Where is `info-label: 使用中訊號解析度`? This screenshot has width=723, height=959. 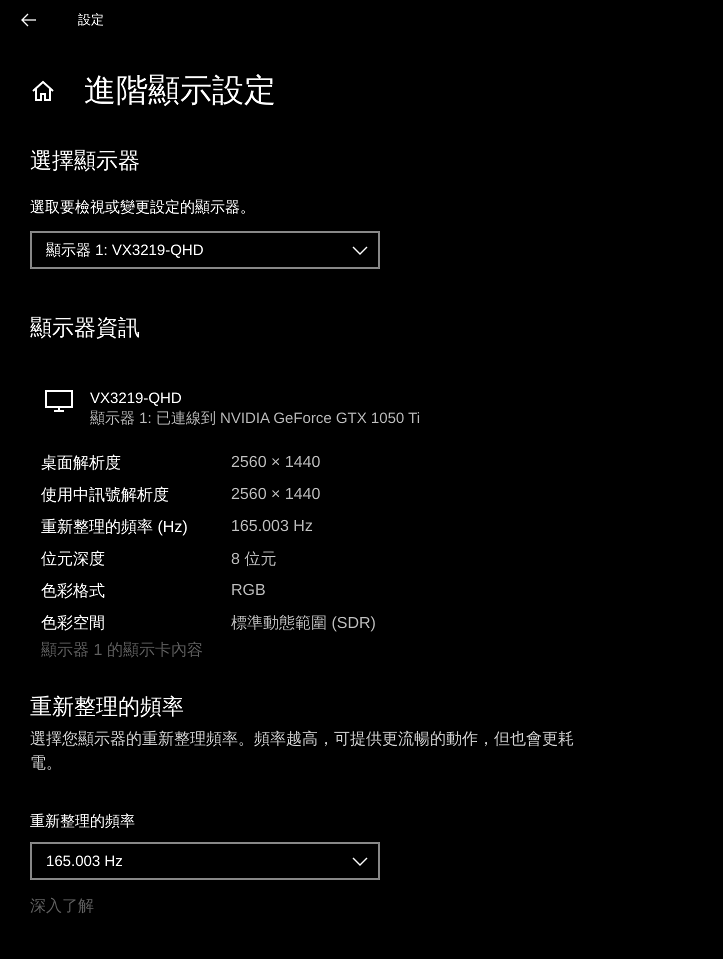
info-label: 使用中訊號解析度 is located at coordinates (105, 496).